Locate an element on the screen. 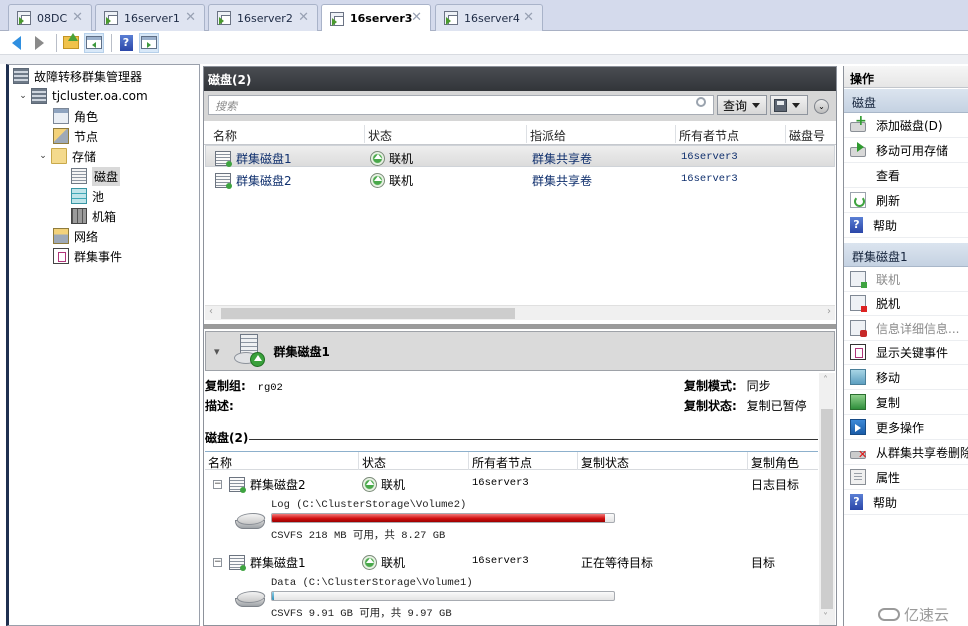  column-header-disk-number: 磁盘号 is located at coordinates (807, 135).